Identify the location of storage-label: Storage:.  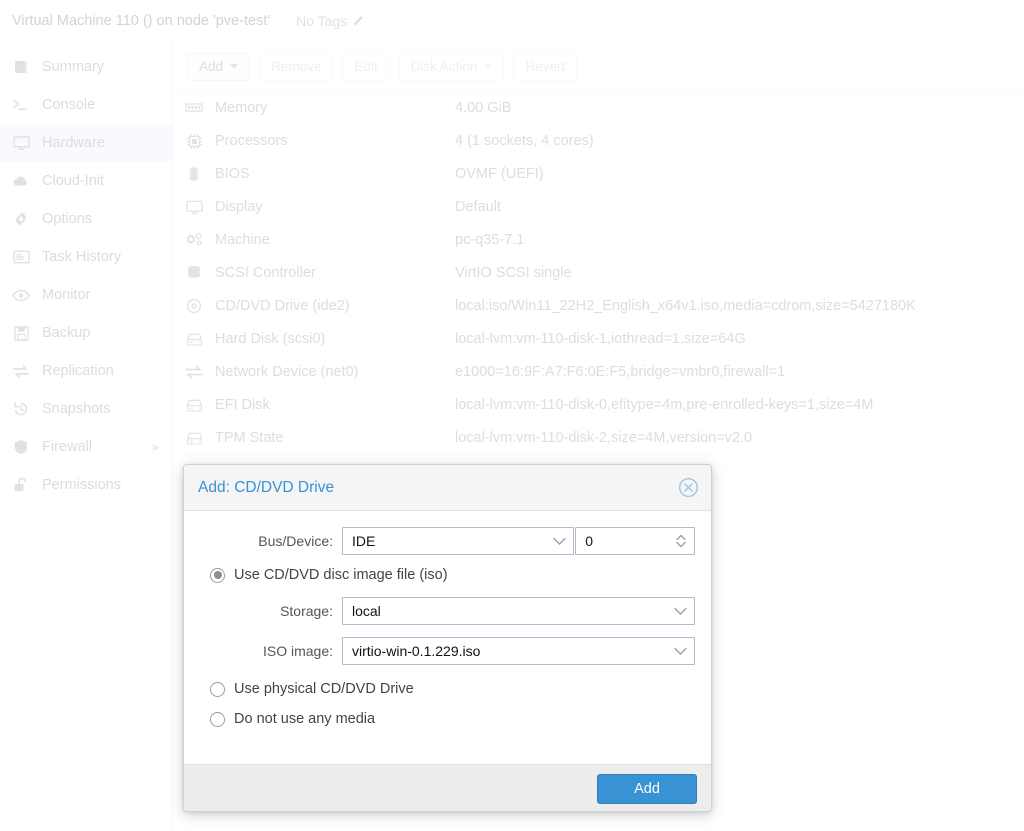
(306, 611).